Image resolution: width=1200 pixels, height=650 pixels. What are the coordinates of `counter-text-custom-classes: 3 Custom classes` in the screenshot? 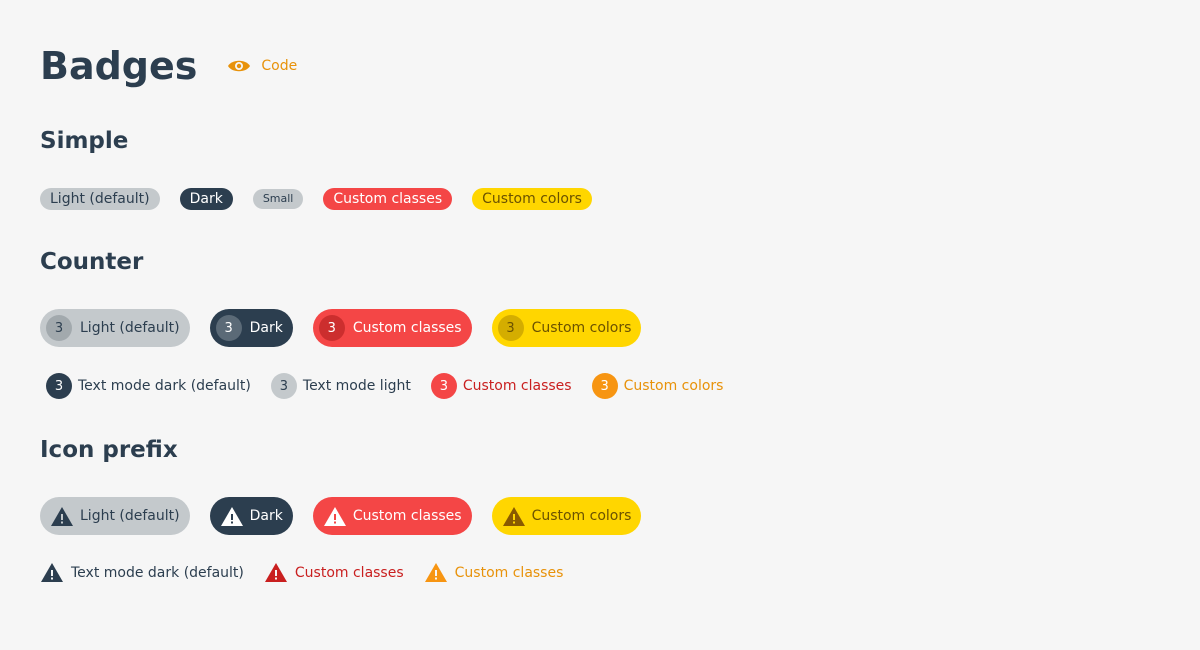 It's located at (501, 386).